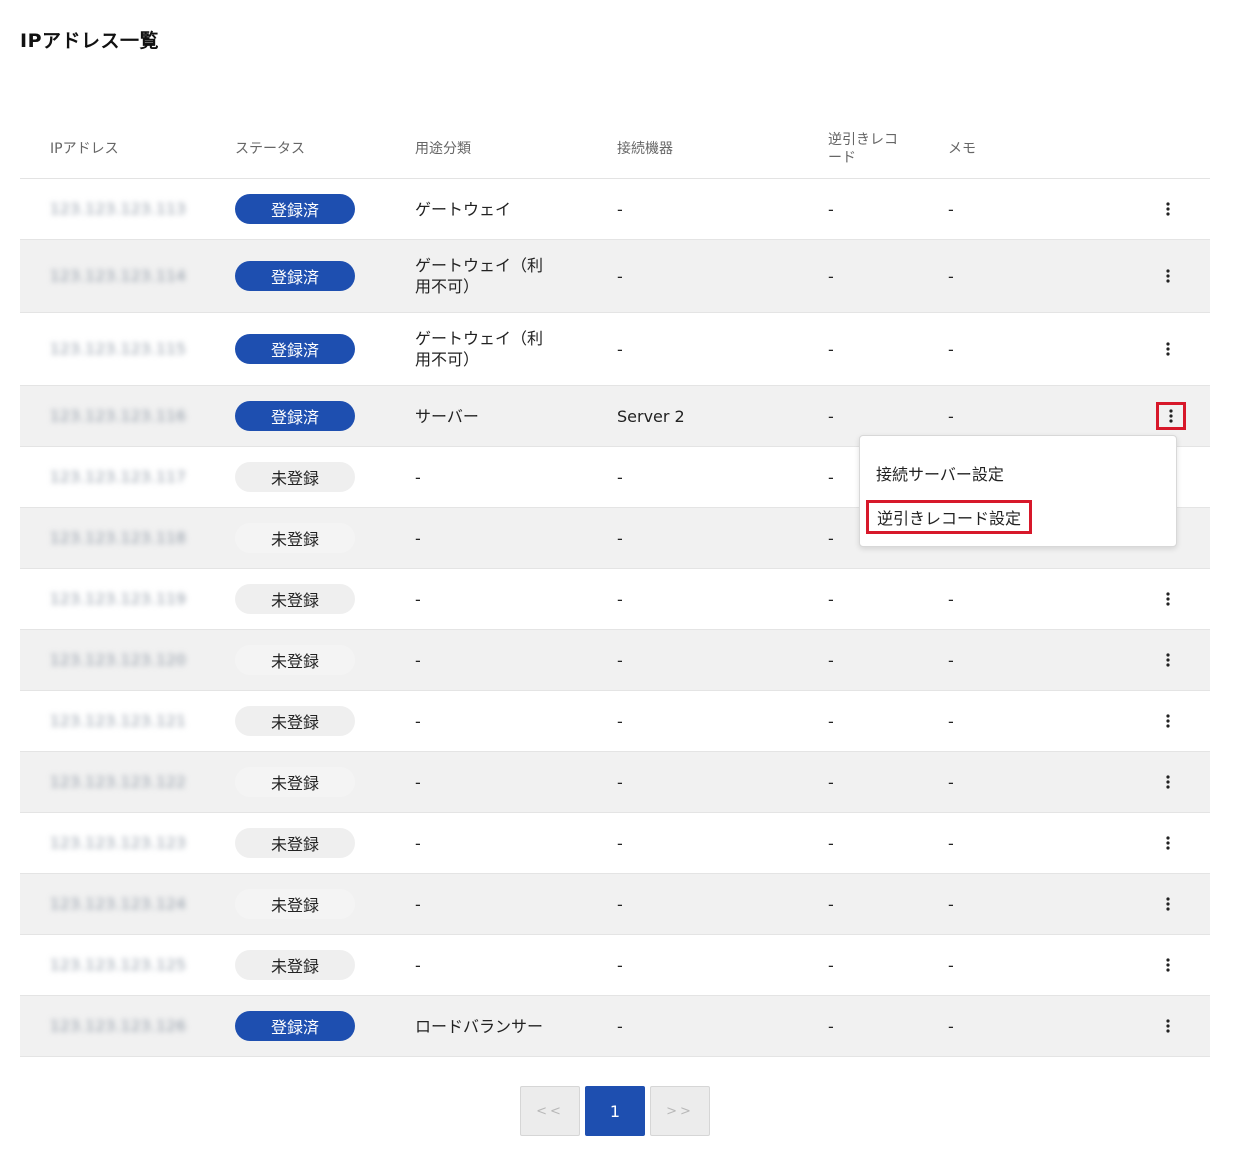 The width and height of the screenshot is (1255, 1165). I want to click on ip-address-text: 123.123.123.115, so click(118, 349).